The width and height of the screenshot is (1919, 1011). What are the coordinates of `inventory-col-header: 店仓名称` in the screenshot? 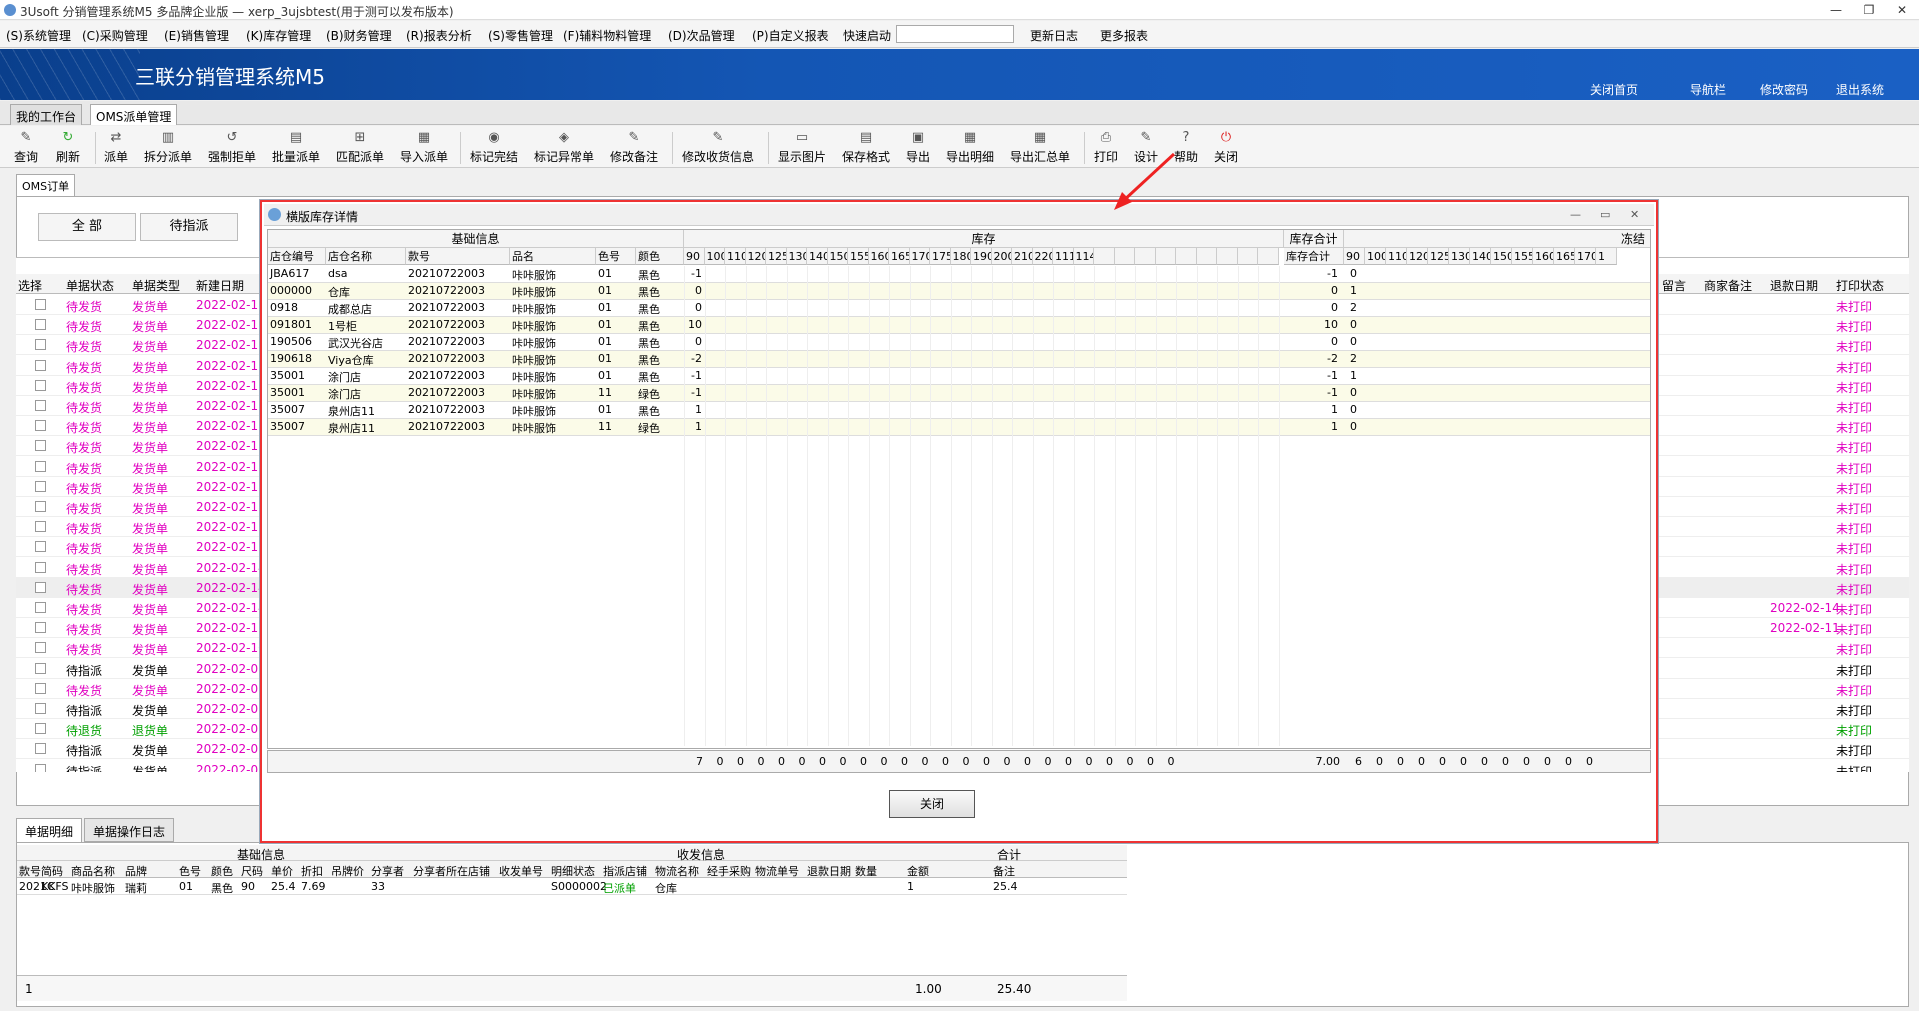 It's located at (366, 256).